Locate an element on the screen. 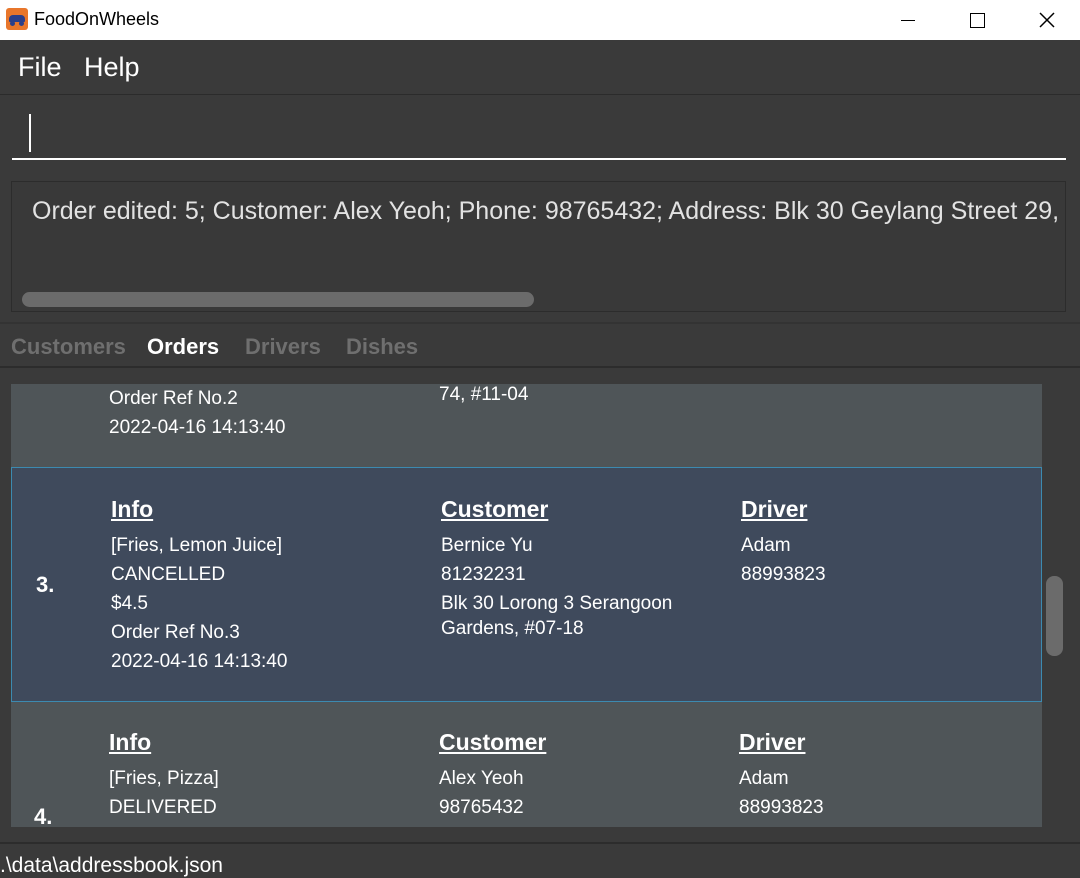 The height and width of the screenshot is (878, 1080). vertical-scrollbar is located at coordinates (1054, 605).